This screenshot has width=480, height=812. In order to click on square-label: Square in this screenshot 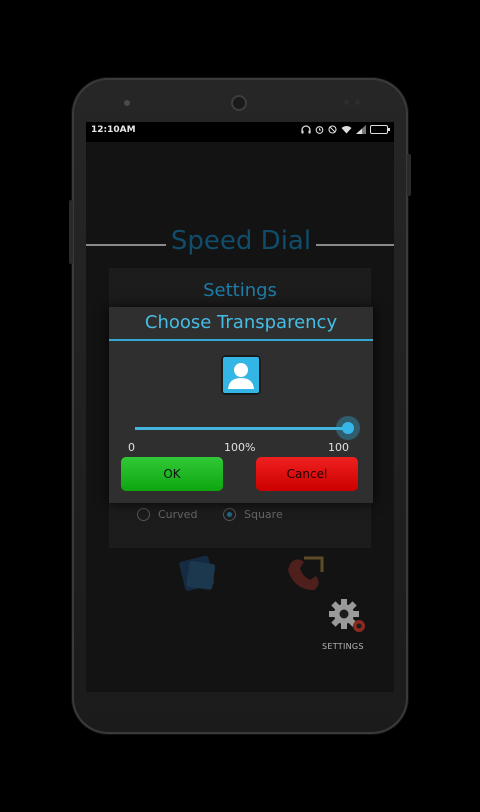, I will do `click(263, 514)`.